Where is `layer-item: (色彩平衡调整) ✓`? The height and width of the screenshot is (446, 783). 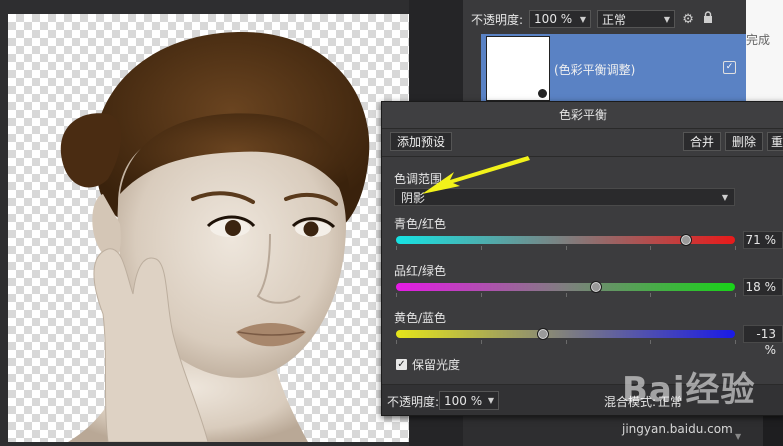
layer-item: (色彩平衡调整) ✓ is located at coordinates (613, 69).